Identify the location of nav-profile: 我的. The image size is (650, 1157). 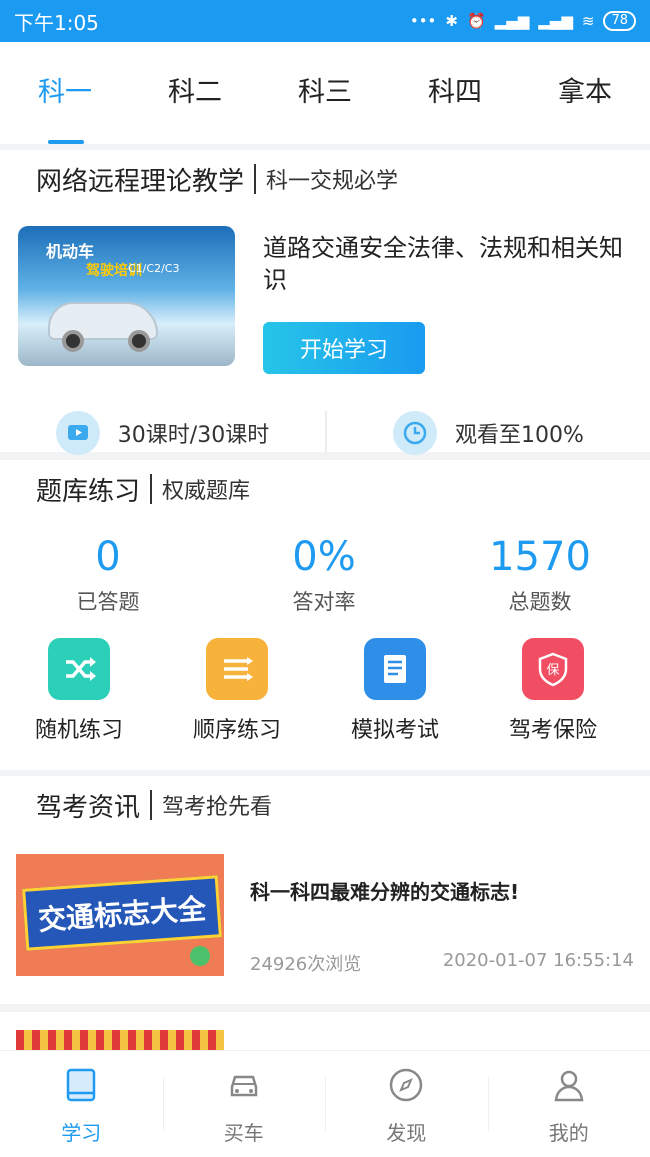
(568, 1104).